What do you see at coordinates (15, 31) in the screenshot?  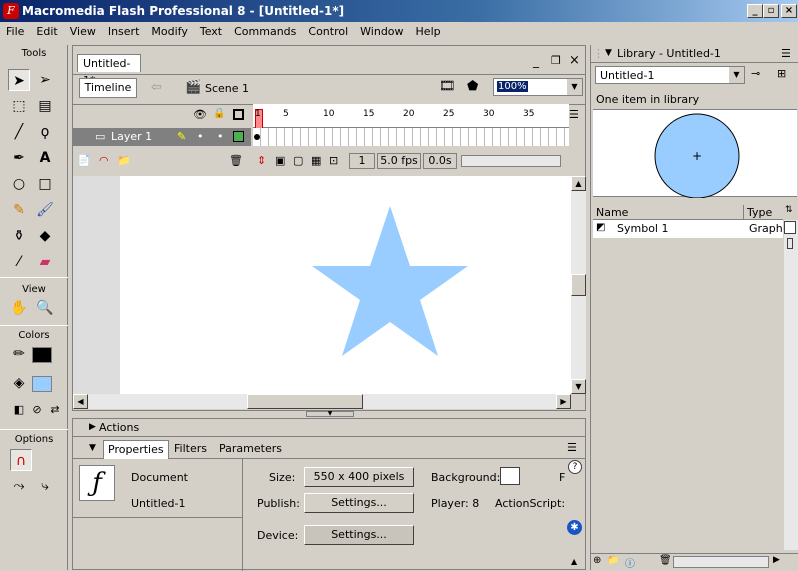 I see `menu-file: File` at bounding box center [15, 31].